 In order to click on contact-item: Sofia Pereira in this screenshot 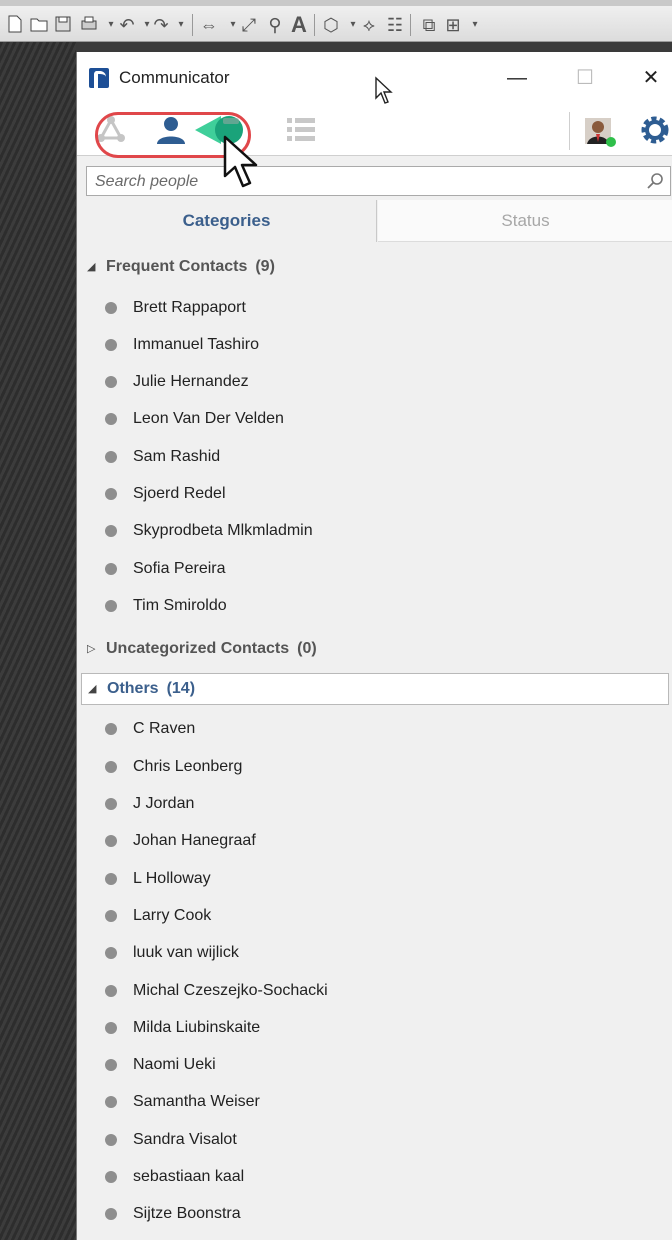, I will do `click(375, 569)`.